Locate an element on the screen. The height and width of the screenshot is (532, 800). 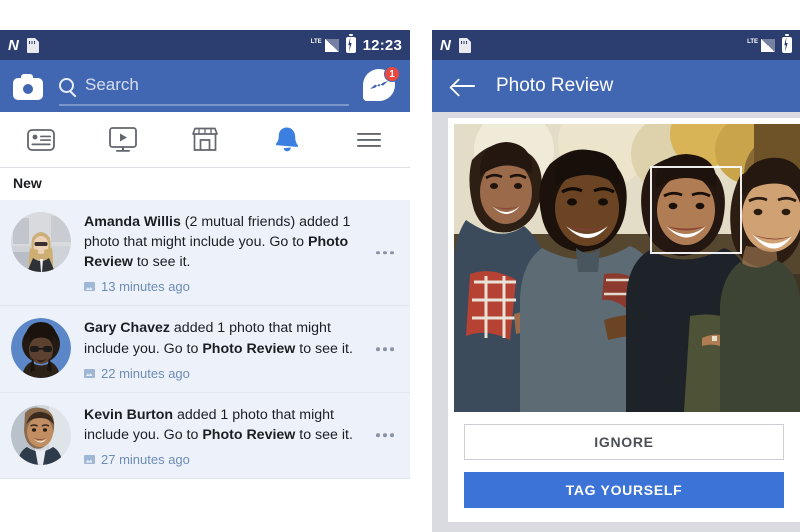
video-play-icon is located at coordinates (123, 139).